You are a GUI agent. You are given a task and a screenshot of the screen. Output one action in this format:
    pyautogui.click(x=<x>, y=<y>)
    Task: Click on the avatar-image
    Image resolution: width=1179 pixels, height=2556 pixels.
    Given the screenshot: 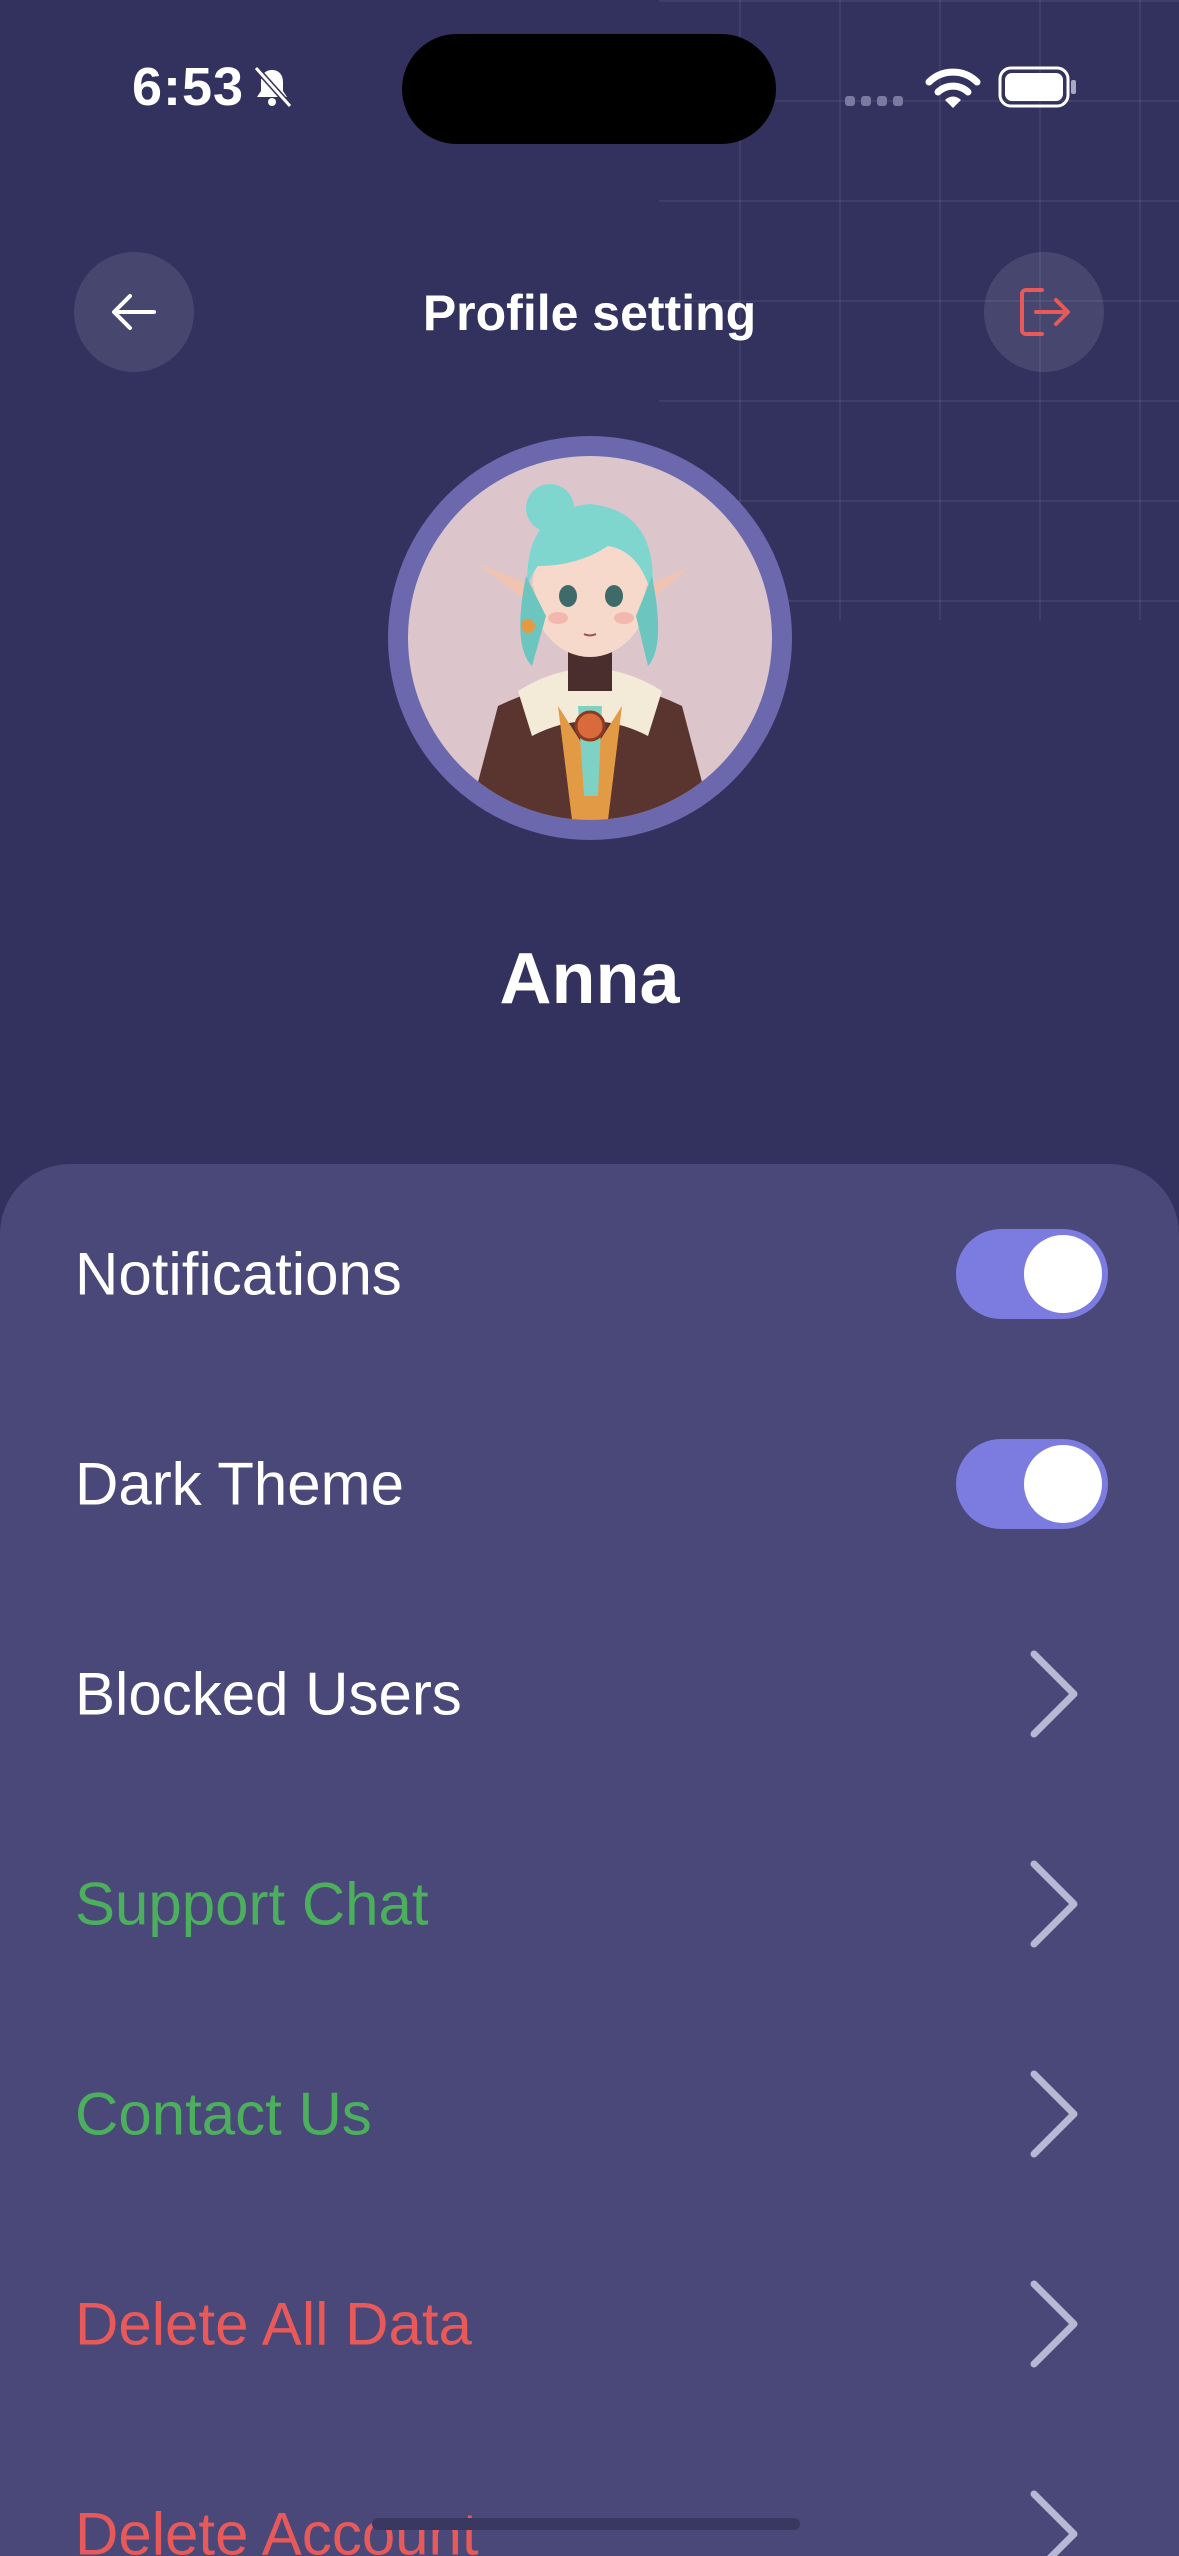 What is the action you would take?
    pyautogui.click(x=590, y=638)
    